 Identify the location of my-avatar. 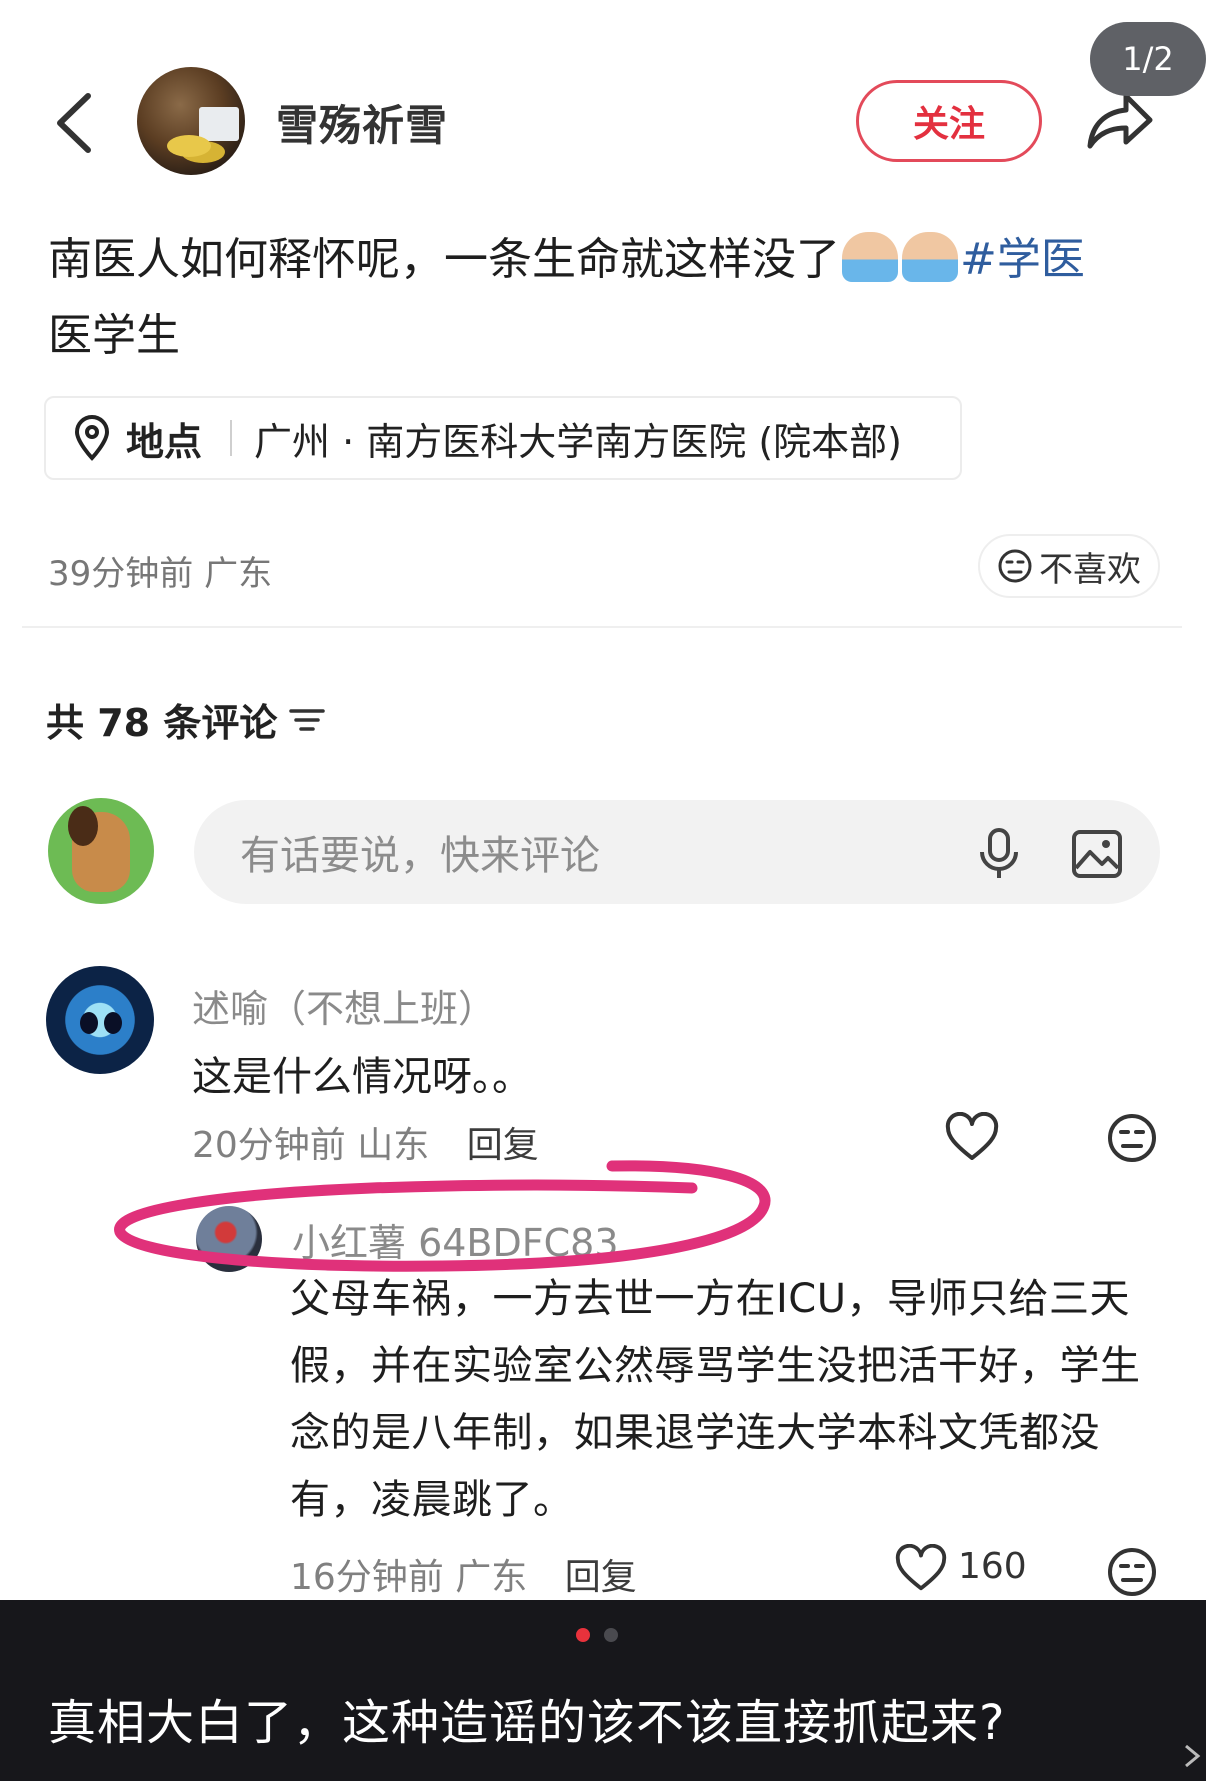
(101, 851).